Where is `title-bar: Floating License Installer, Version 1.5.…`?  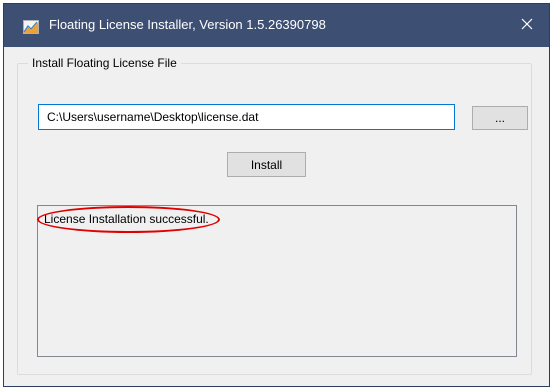
title-bar: Floating License Installer, Version 1.5.… is located at coordinates (276, 25).